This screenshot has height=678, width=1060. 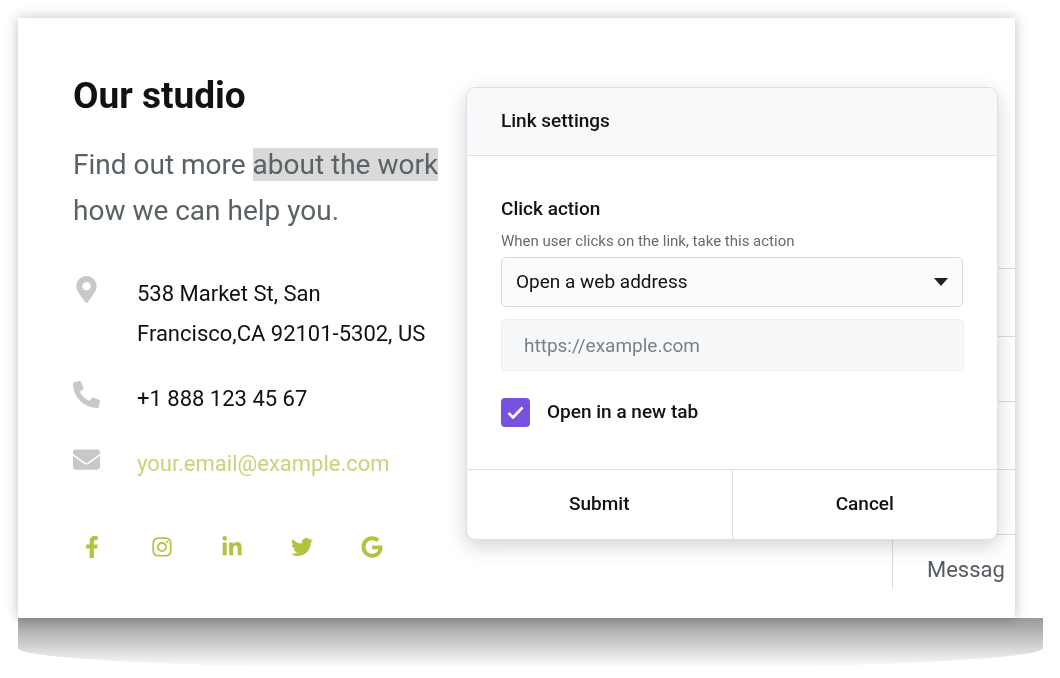 What do you see at coordinates (732, 345) in the screenshot?
I see `url-field: https://example.com` at bounding box center [732, 345].